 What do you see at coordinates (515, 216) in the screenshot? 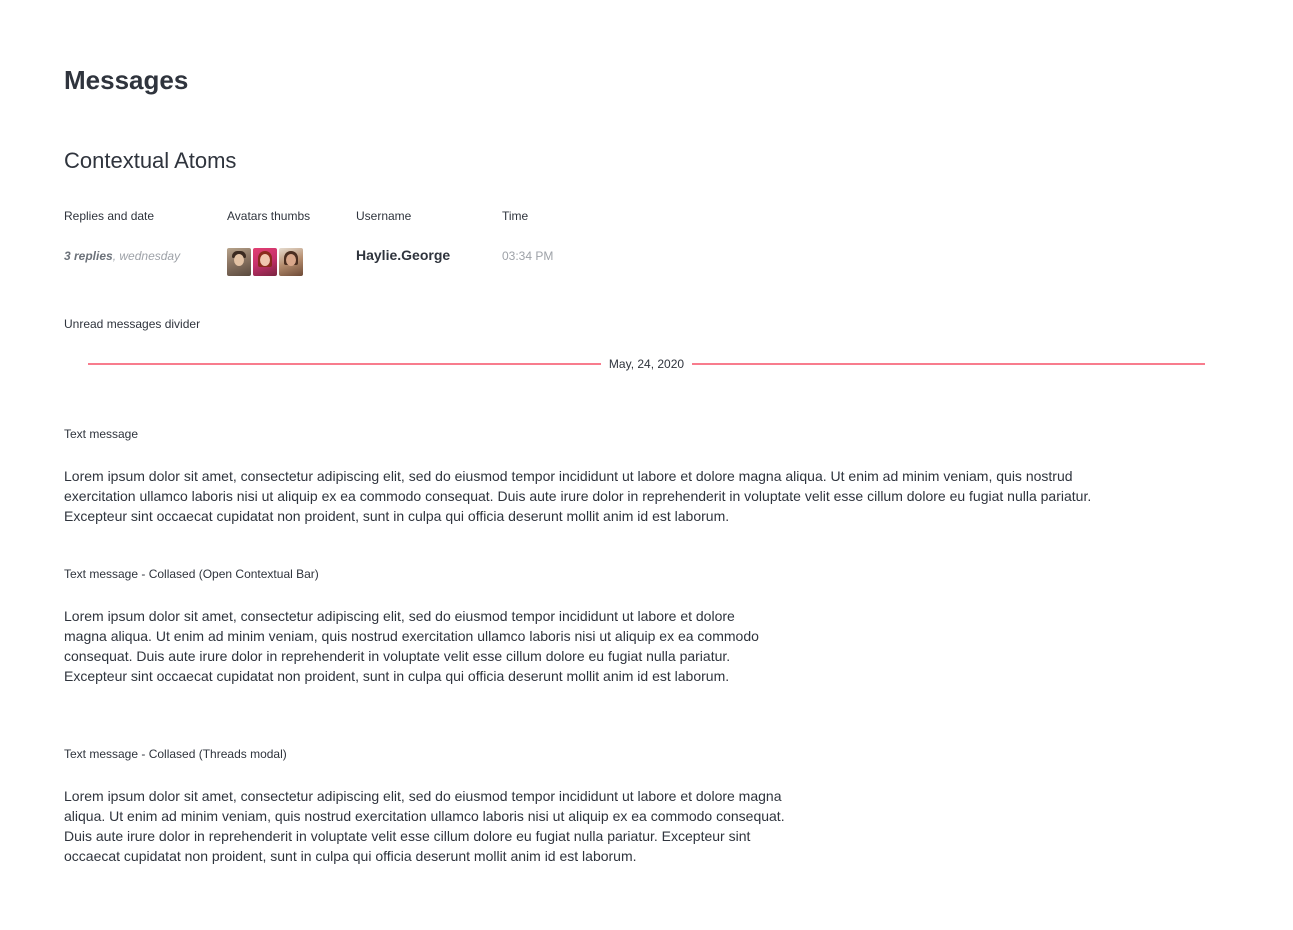
I see `time-label: Time` at bounding box center [515, 216].